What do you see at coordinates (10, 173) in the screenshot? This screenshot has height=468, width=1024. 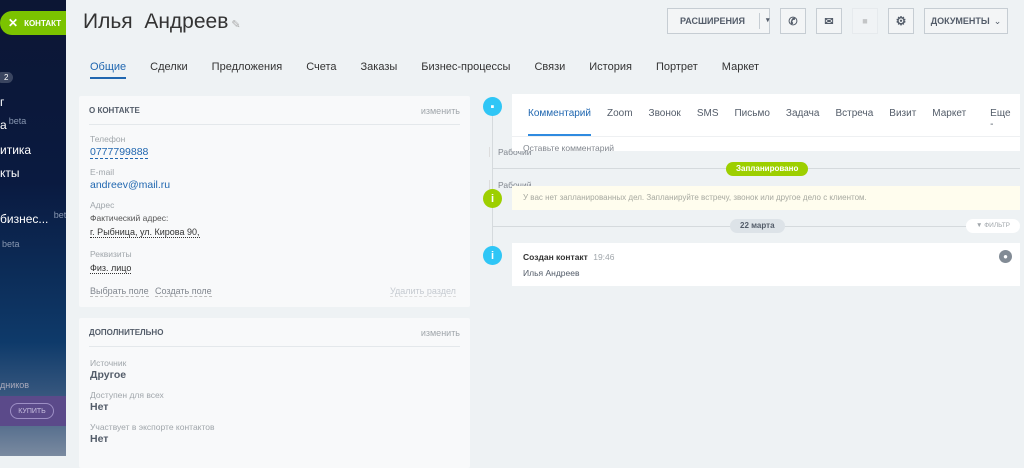 I see `sidebar-item: кты` at bounding box center [10, 173].